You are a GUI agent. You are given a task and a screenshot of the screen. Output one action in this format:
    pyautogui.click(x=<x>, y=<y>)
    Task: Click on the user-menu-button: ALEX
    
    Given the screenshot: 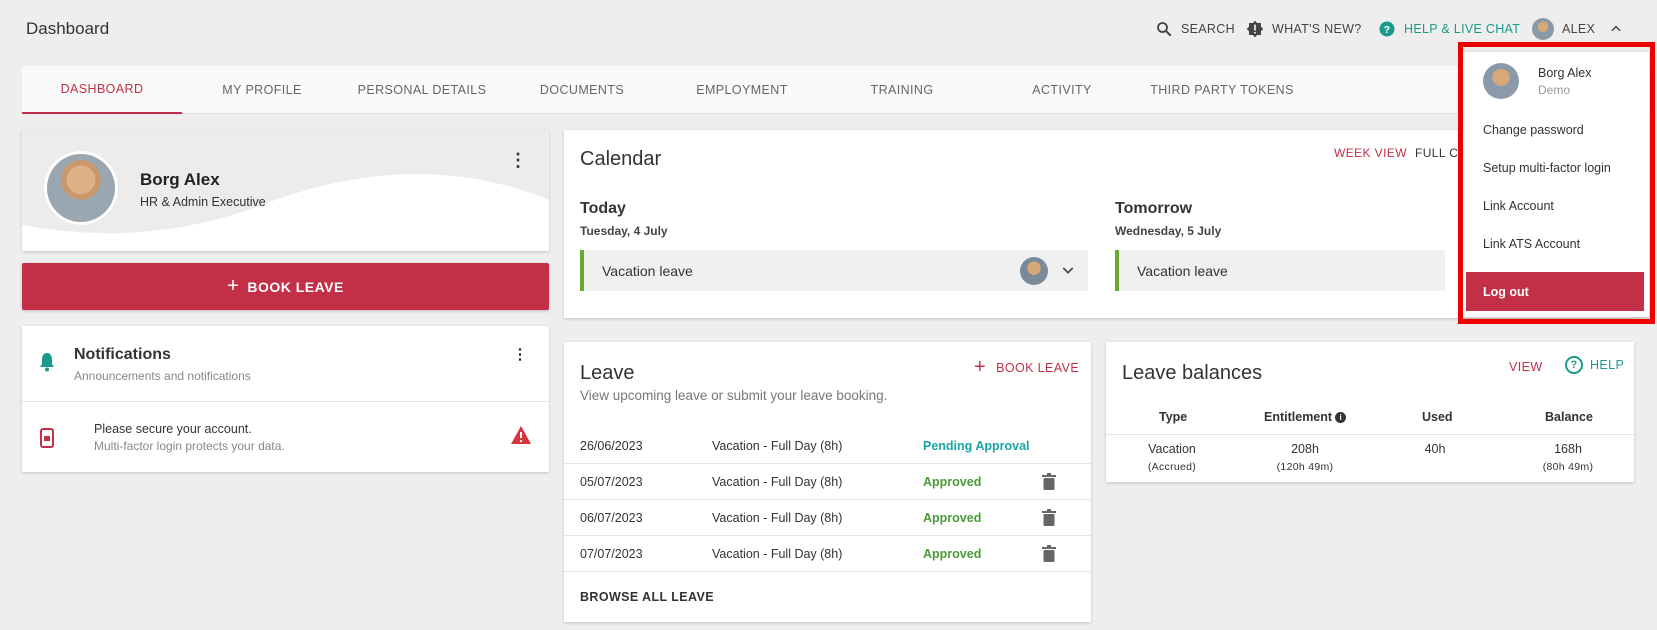 What is the action you would take?
    pyautogui.click(x=1577, y=29)
    